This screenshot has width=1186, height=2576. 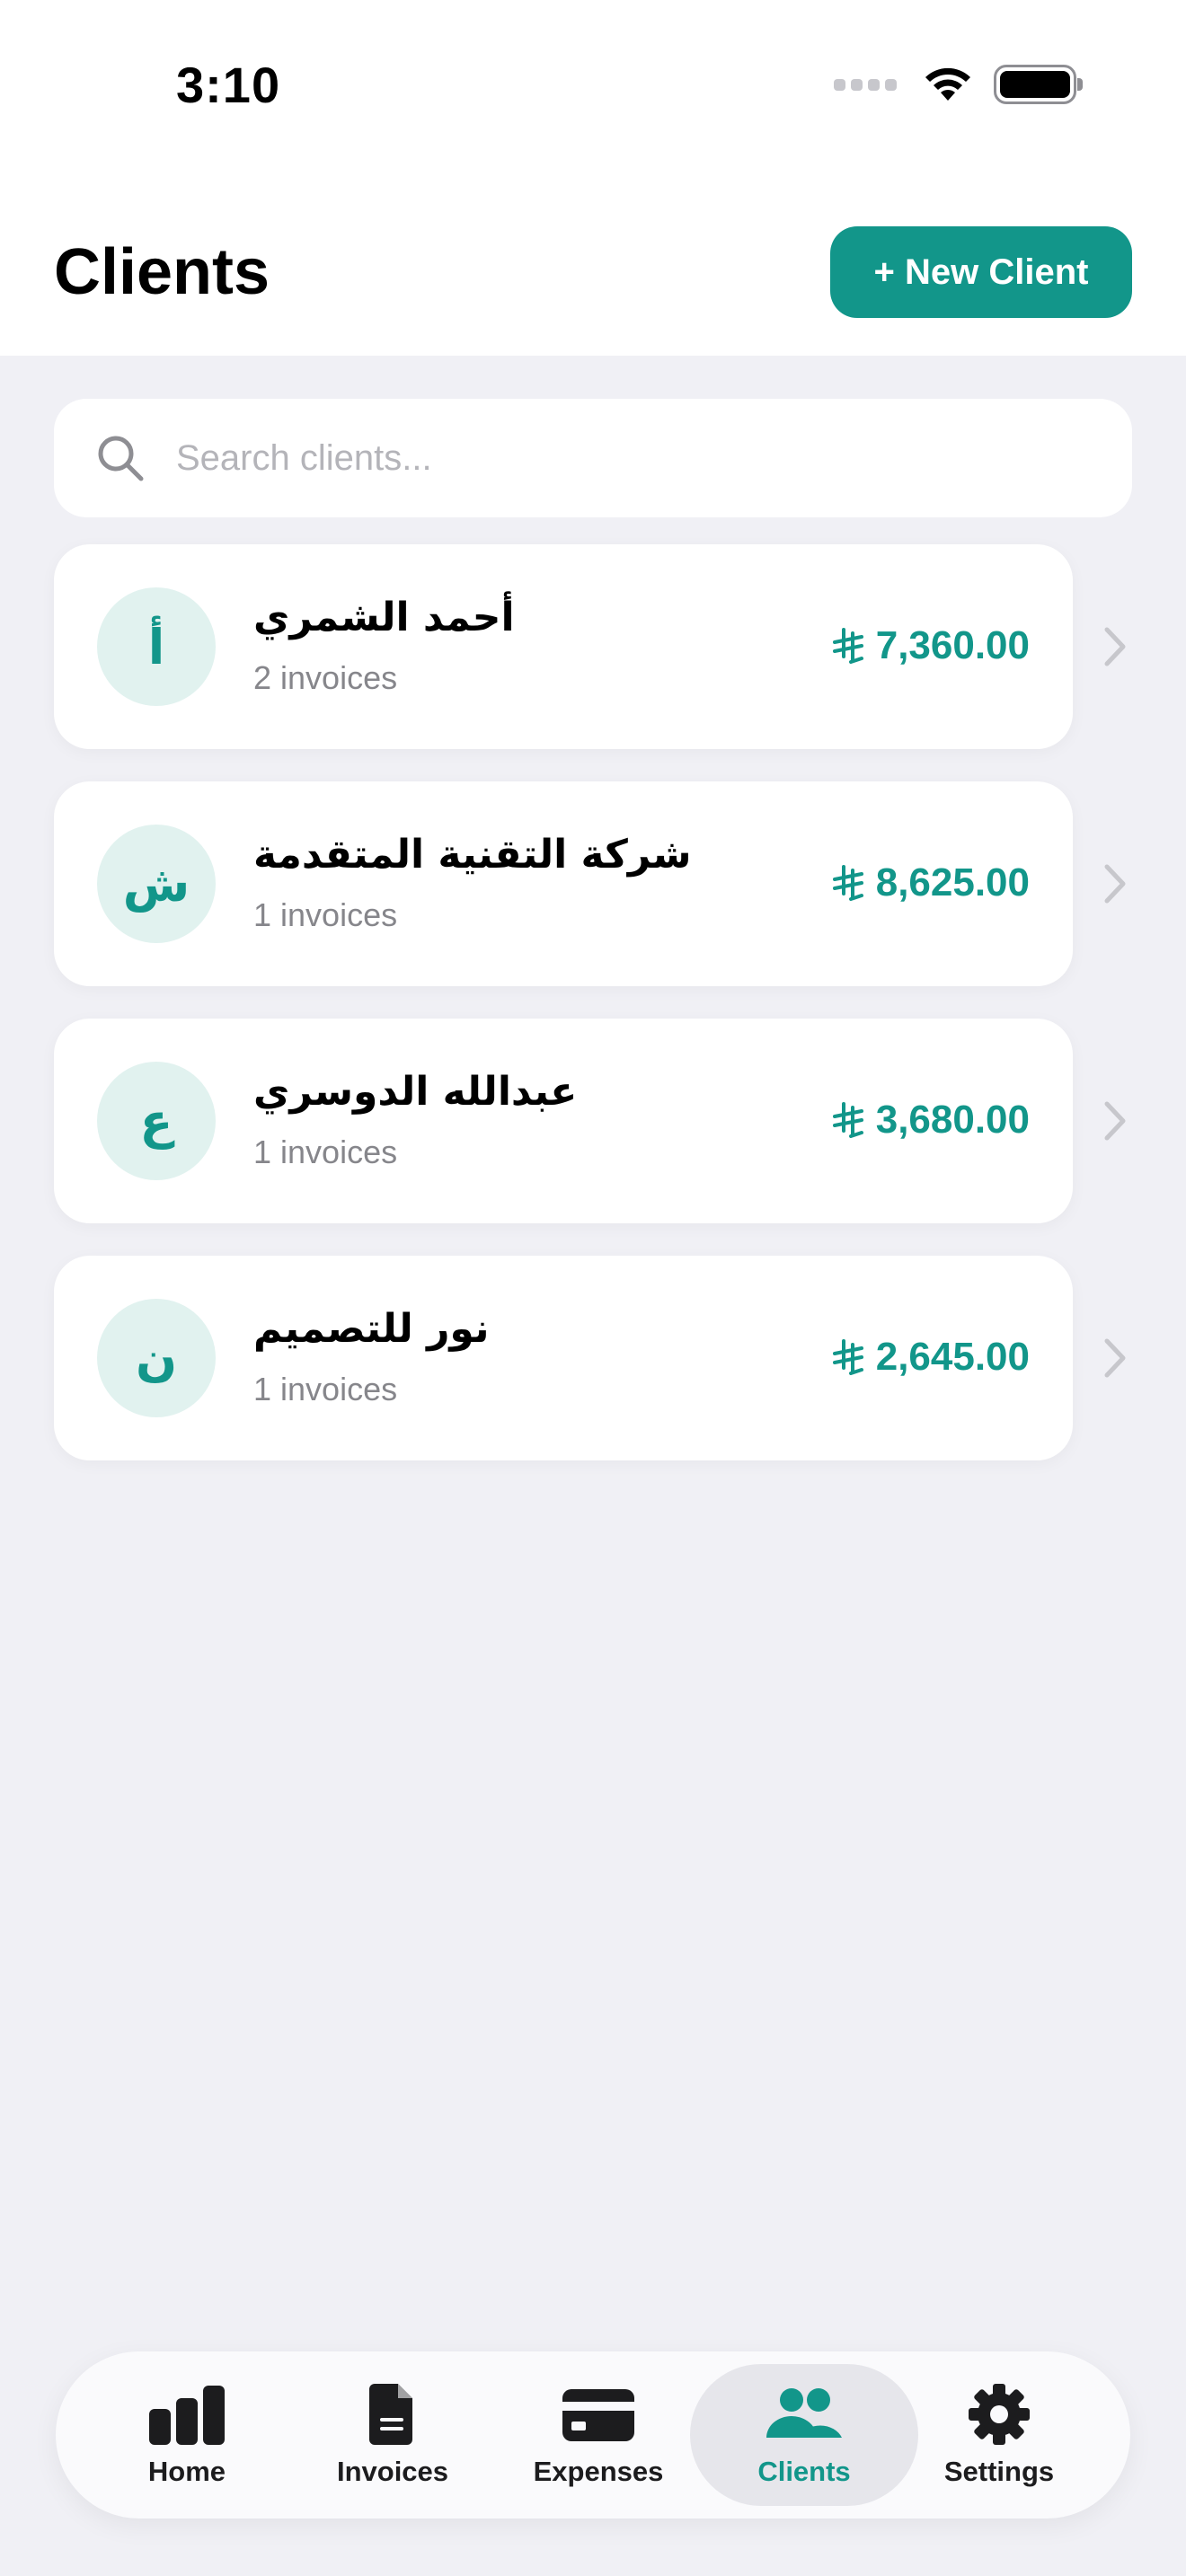 I want to click on tab-settings: Settings, so click(x=999, y=2435).